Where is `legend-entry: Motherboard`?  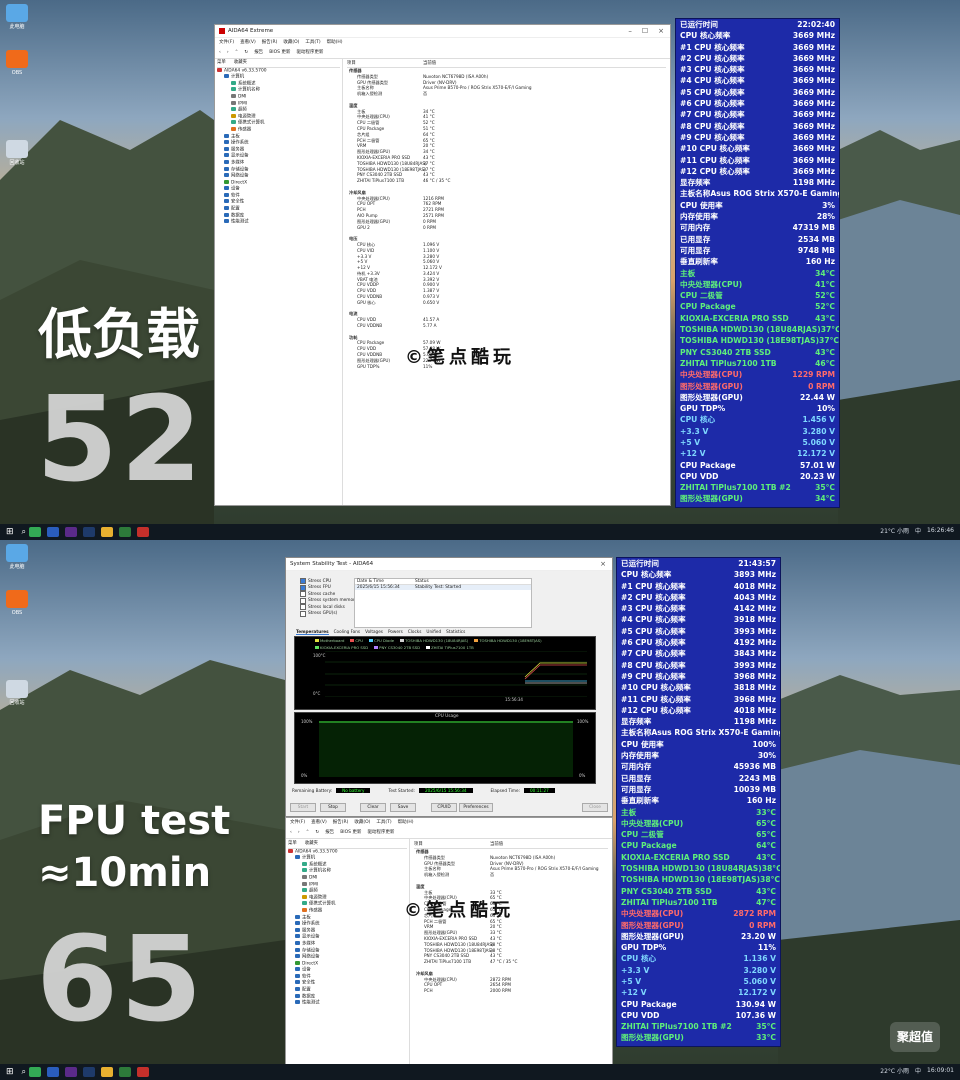
legend-entry: Motherboard is located at coordinates (329, 640).